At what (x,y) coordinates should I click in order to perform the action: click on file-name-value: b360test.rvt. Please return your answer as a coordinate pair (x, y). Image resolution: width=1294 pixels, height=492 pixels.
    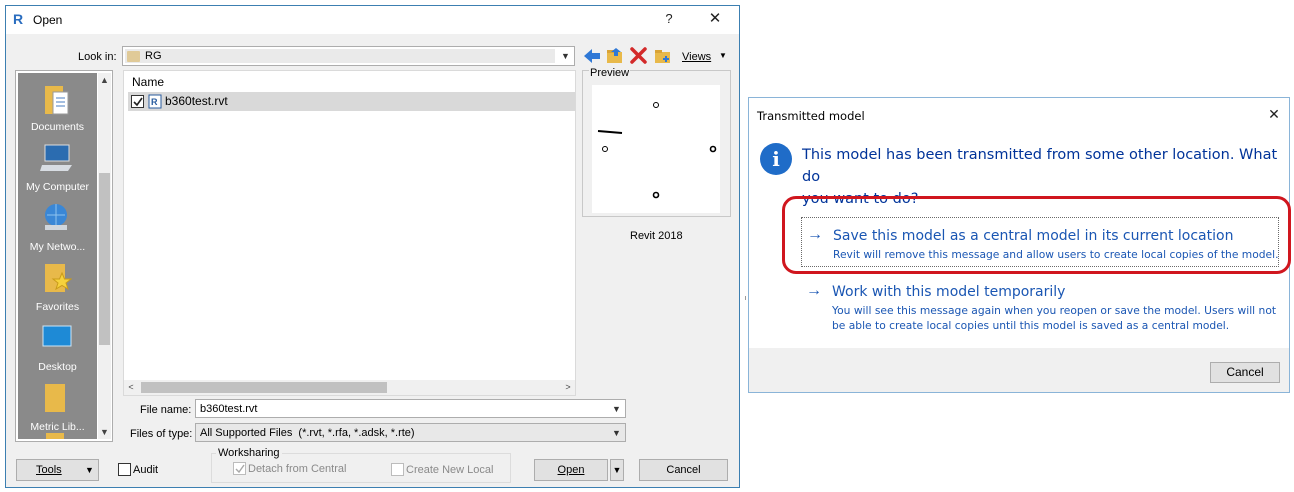
    Looking at the image, I should click on (229, 409).